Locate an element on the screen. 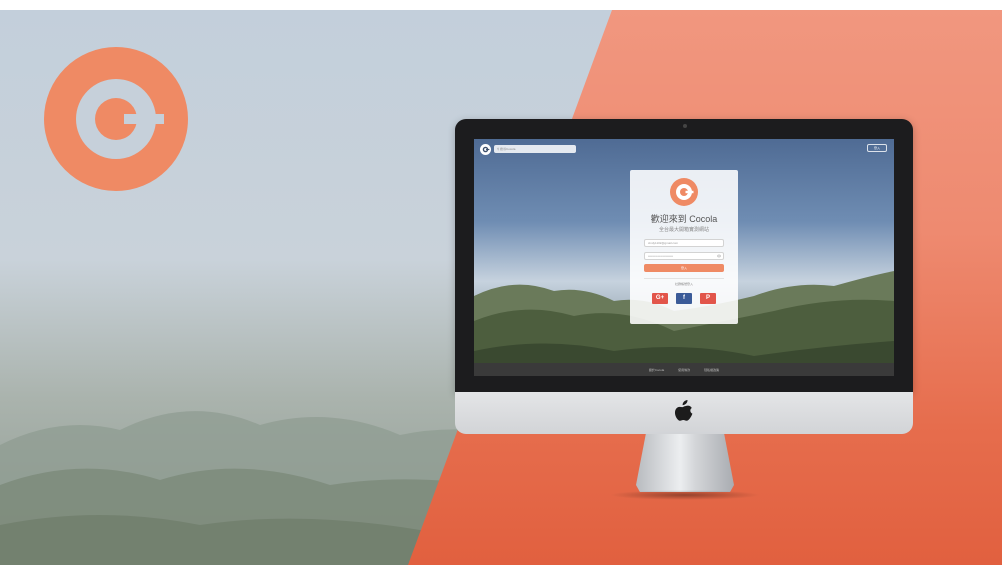 The image size is (1002, 573). card-divider is located at coordinates (684, 278).